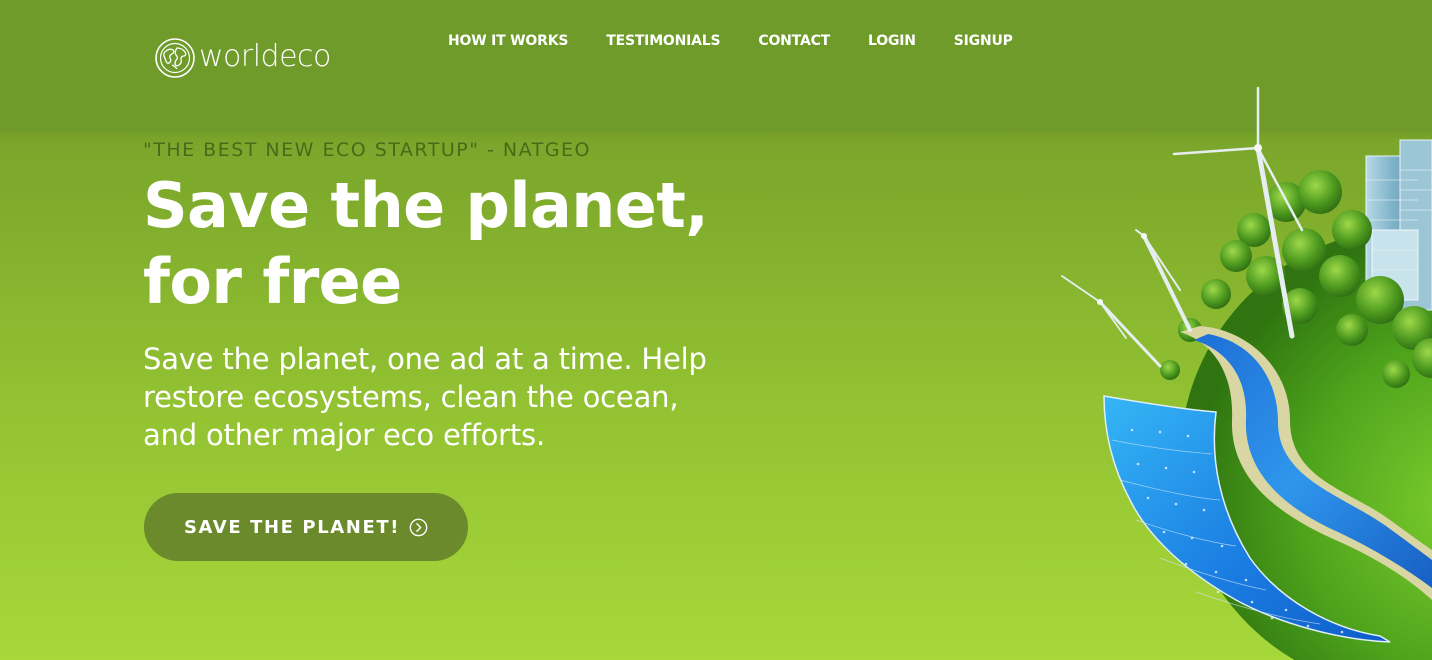 This screenshot has height=660, width=1432. I want to click on headline-line-2: for free, so click(272, 281).